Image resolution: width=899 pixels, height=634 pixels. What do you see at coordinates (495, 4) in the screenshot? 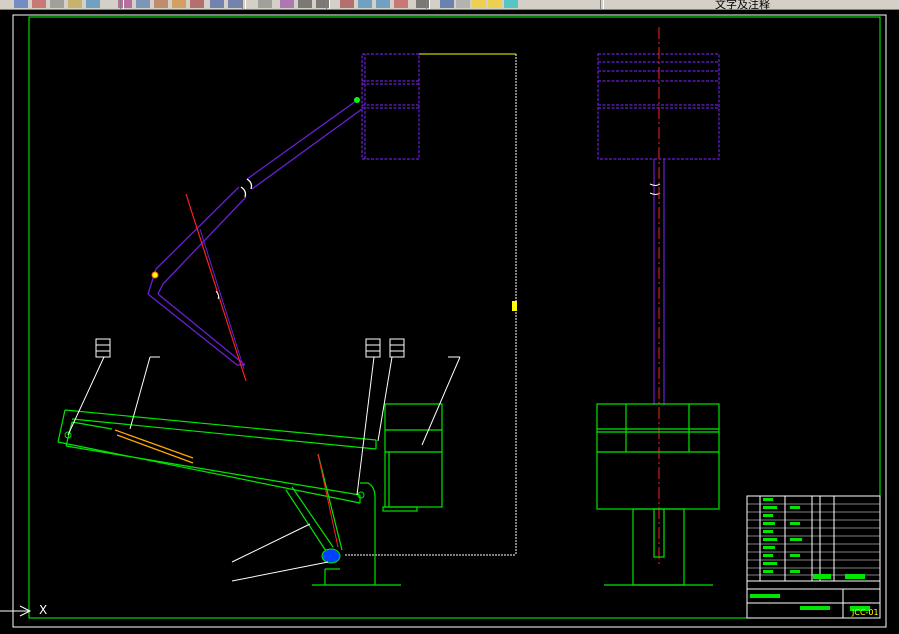
I see `sun-icon` at bounding box center [495, 4].